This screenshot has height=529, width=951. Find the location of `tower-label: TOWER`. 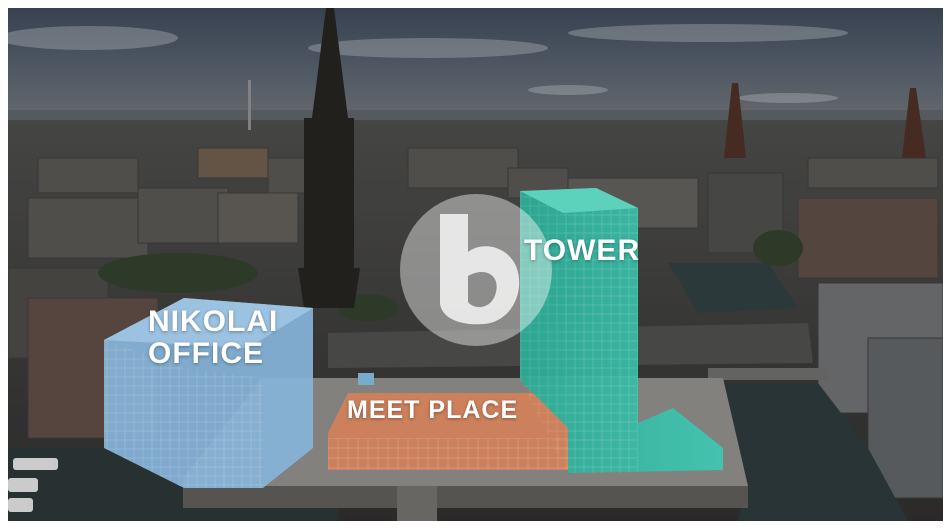

tower-label: TOWER is located at coordinates (582, 250).